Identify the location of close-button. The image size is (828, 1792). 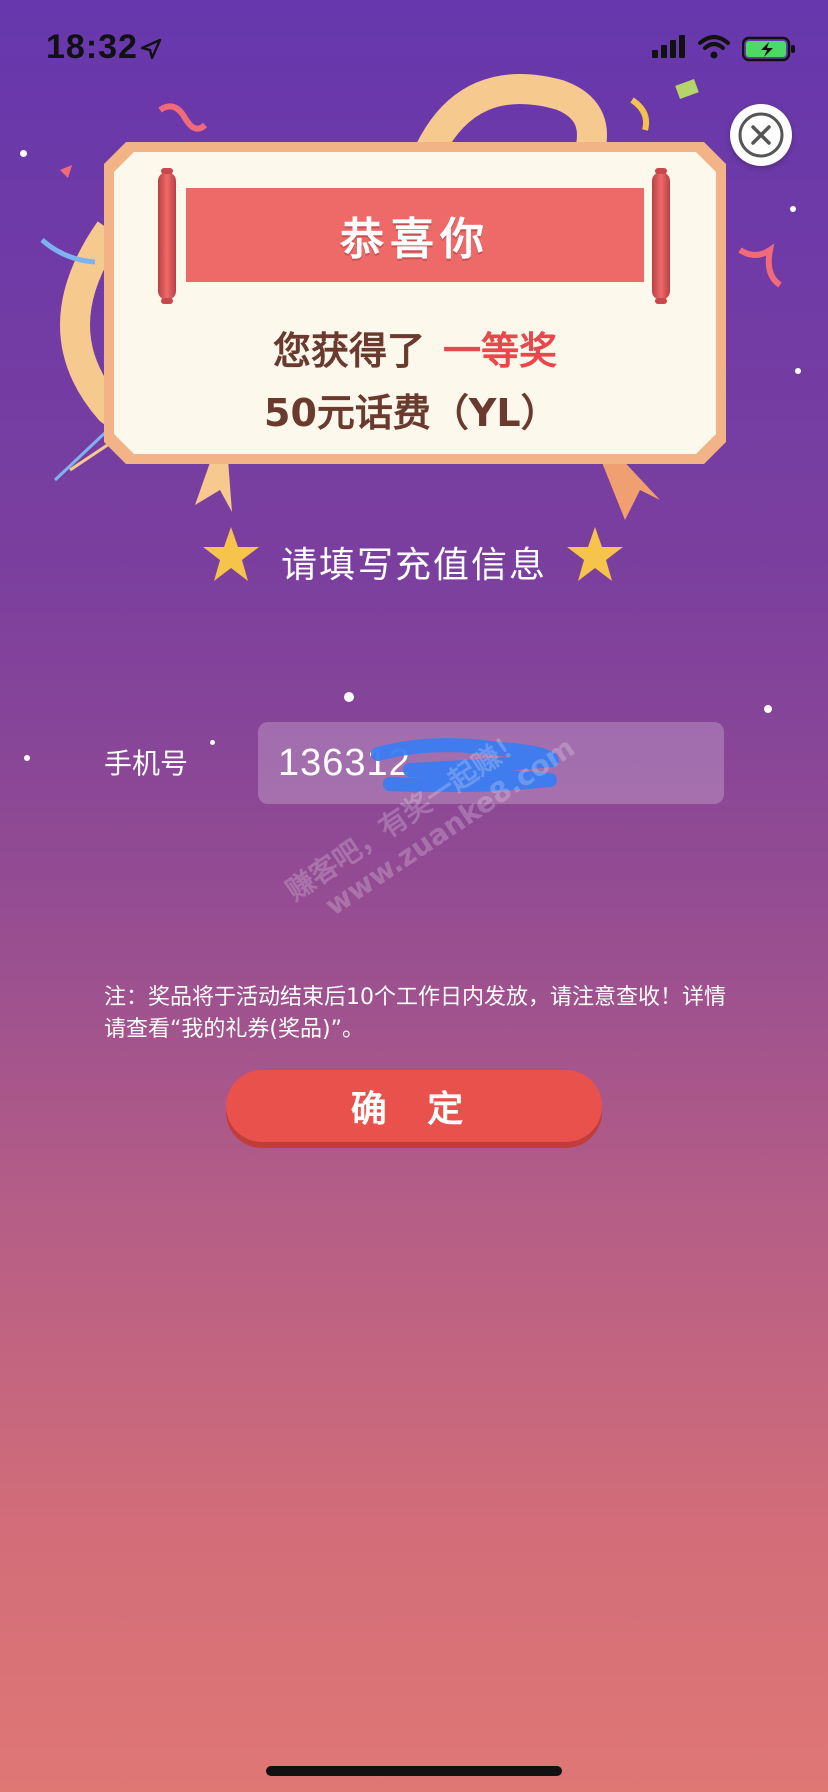
(761, 135).